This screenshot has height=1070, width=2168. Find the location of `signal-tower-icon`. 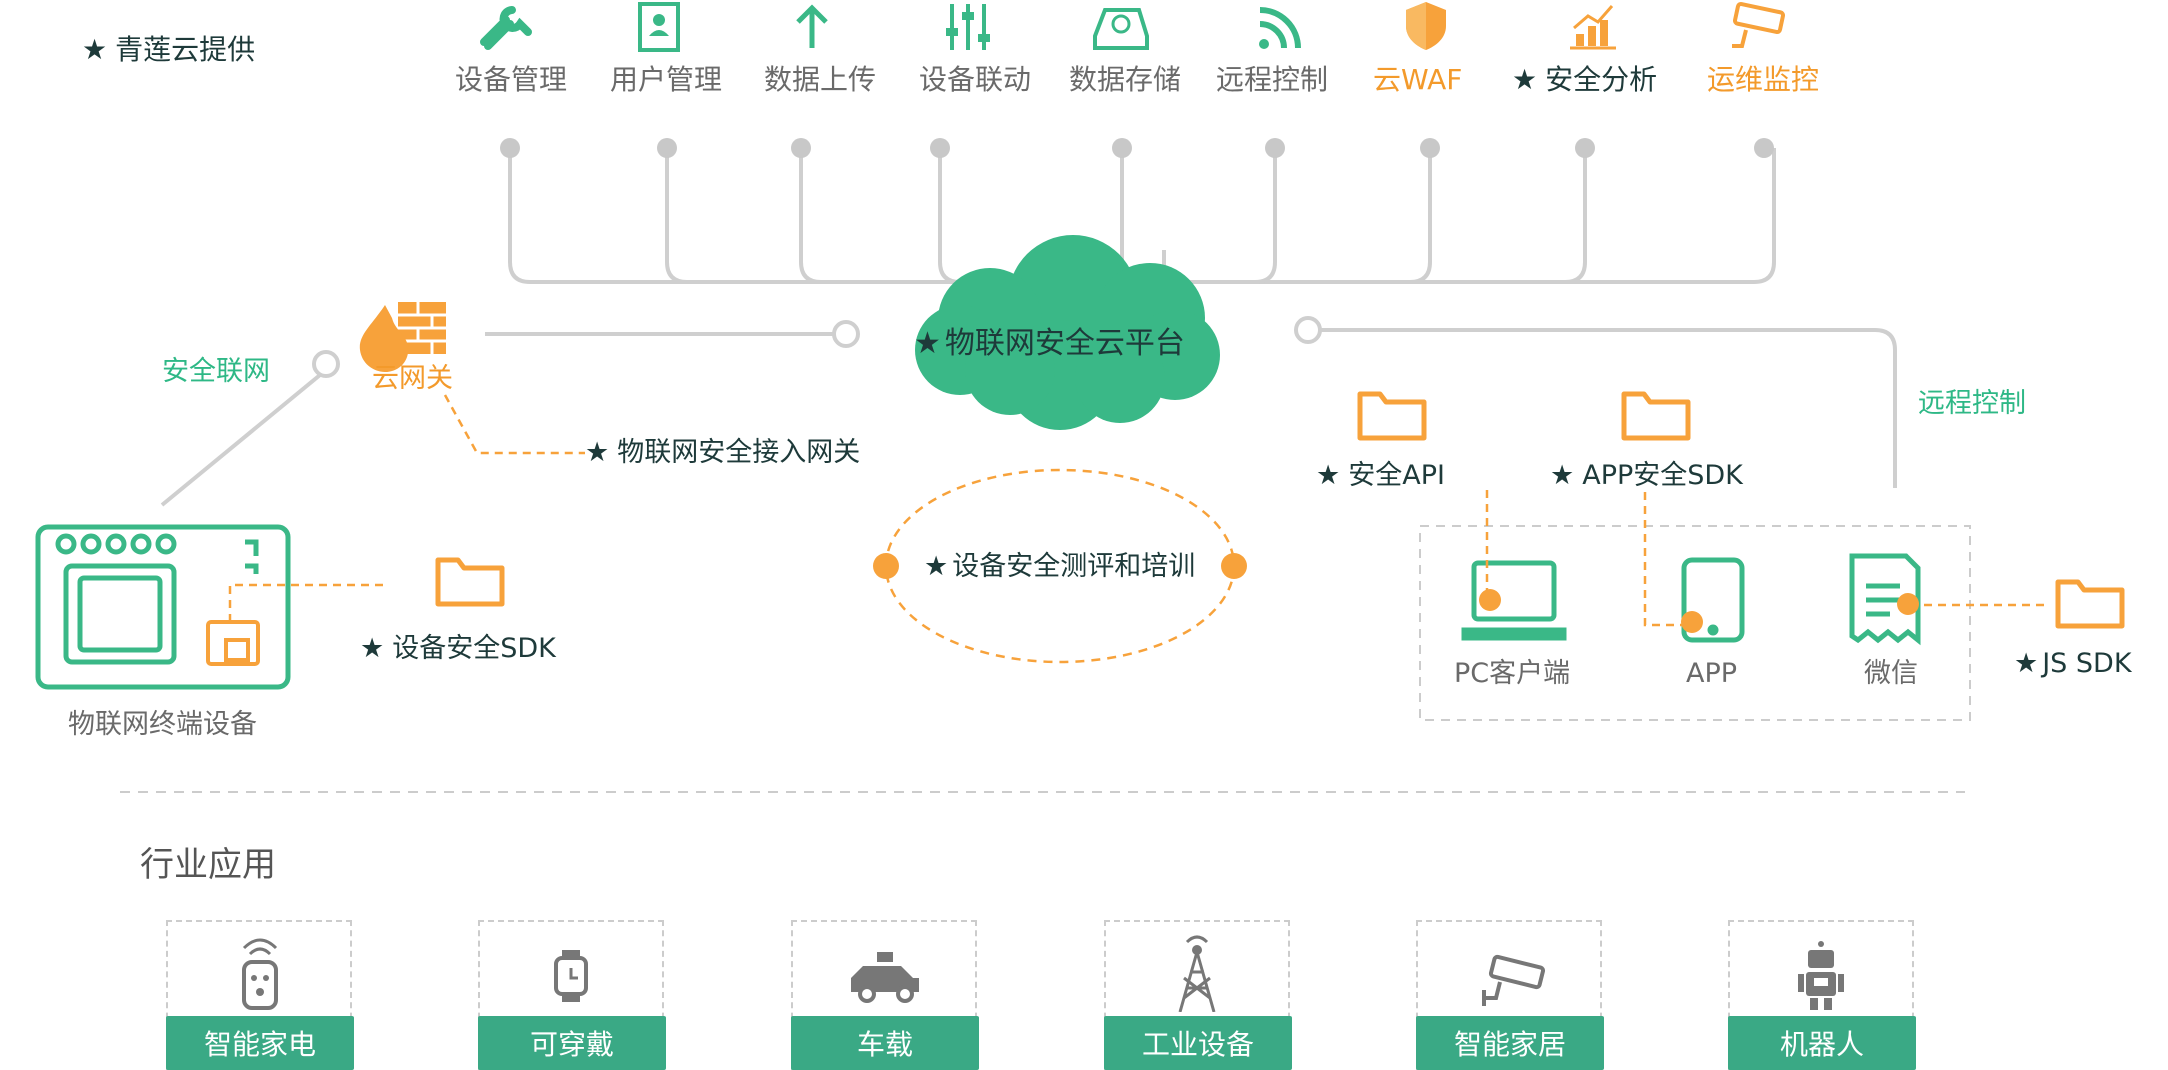

signal-tower-icon is located at coordinates (1197, 973).